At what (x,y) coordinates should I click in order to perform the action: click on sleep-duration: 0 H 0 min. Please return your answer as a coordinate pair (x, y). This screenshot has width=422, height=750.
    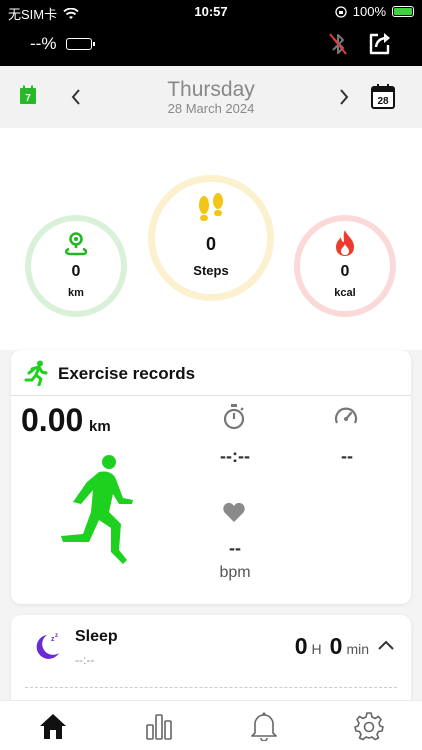
    Looking at the image, I should click on (334, 646).